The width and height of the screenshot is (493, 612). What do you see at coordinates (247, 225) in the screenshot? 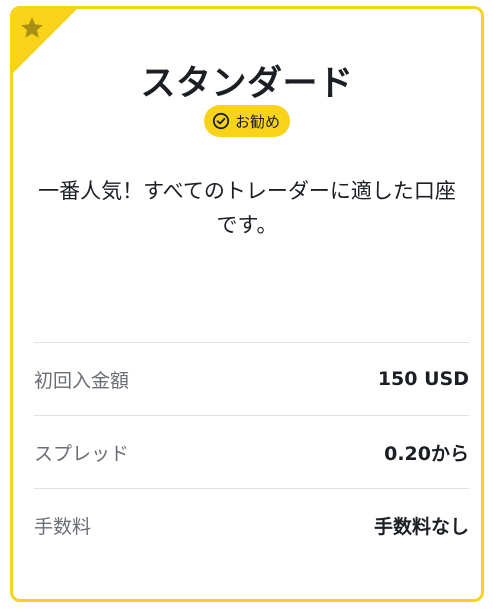
I see `description-line: です。` at bounding box center [247, 225].